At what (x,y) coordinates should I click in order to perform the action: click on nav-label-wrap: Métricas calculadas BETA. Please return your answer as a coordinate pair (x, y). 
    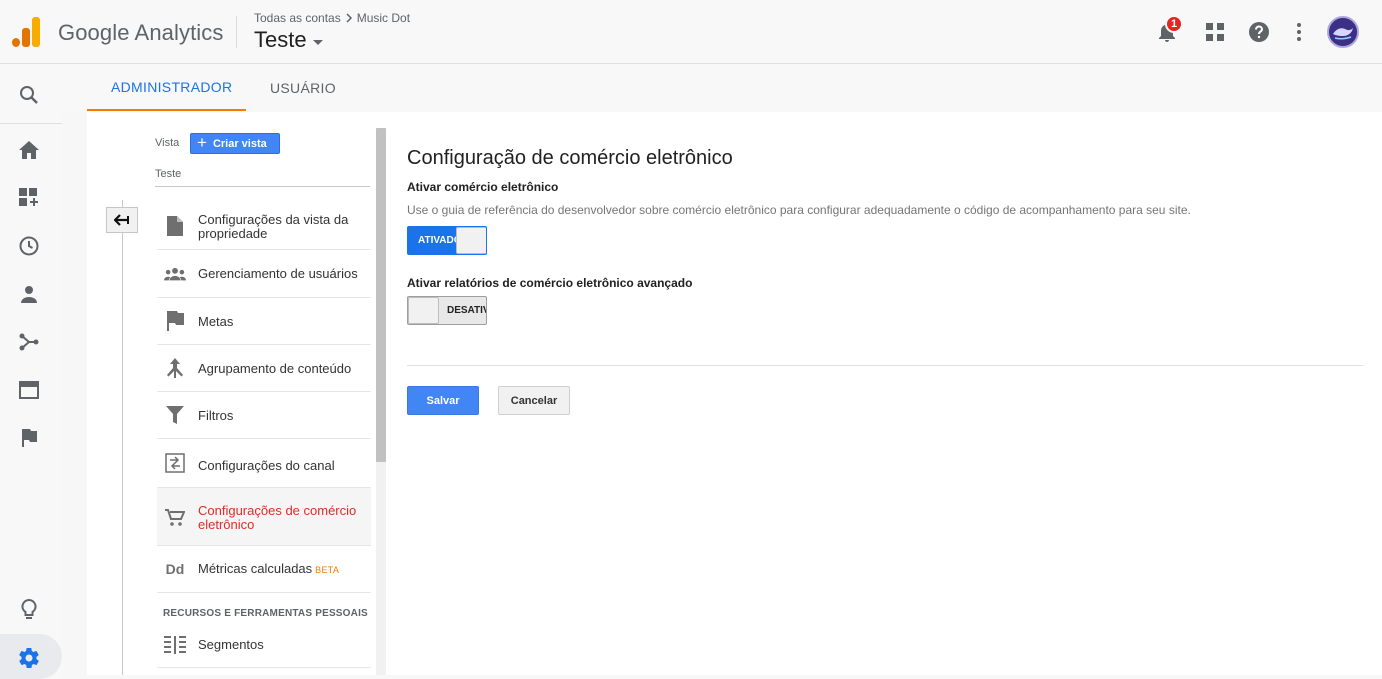
    Looking at the image, I should click on (268, 569).